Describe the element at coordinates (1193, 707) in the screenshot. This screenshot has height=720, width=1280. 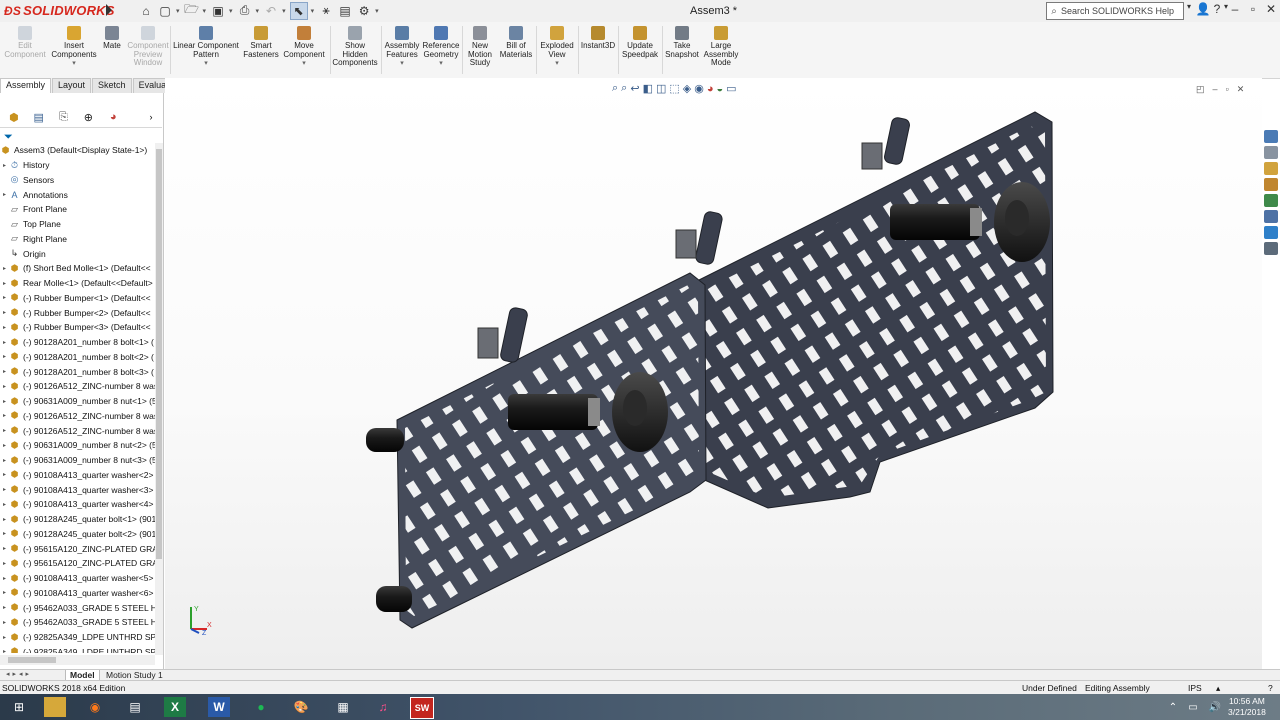
I see `network-icon: ▭` at that location.